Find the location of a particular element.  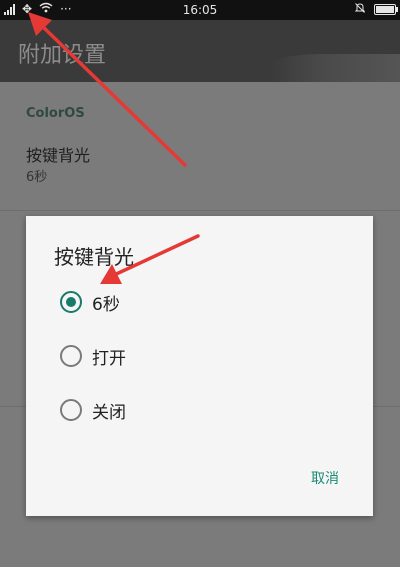

status-bar: ✥ ··· 16:05 is located at coordinates (200, 10).